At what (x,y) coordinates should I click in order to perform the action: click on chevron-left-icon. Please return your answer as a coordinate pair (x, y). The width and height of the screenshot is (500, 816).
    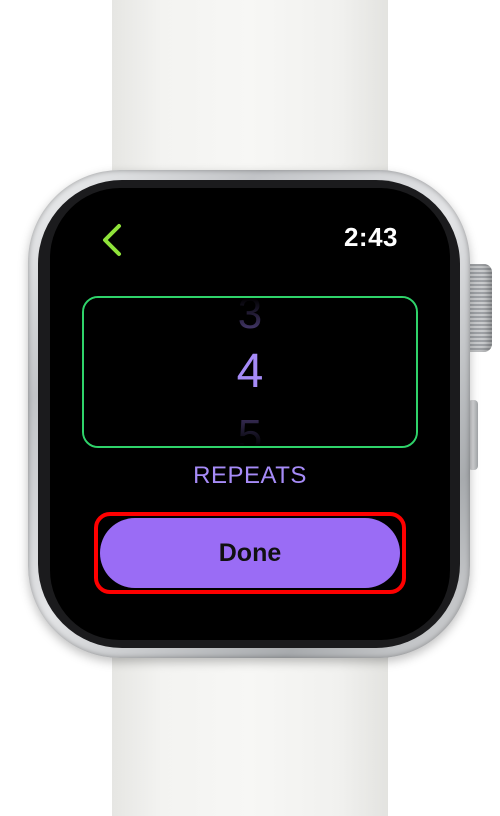
    Looking at the image, I should click on (112, 240).